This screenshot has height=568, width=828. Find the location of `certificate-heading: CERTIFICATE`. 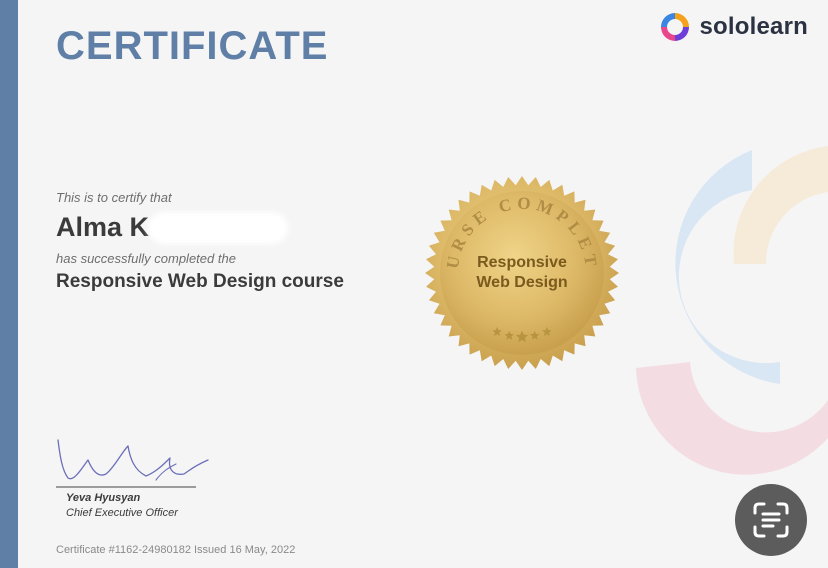

certificate-heading: CERTIFICATE is located at coordinates (192, 46).